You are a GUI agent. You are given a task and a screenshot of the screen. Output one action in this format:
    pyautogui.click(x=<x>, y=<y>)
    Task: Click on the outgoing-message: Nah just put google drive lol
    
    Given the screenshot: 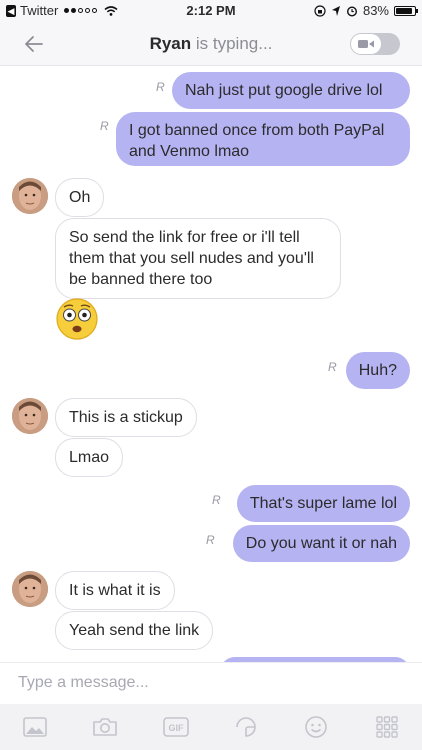 What is the action you would take?
    pyautogui.click(x=291, y=90)
    